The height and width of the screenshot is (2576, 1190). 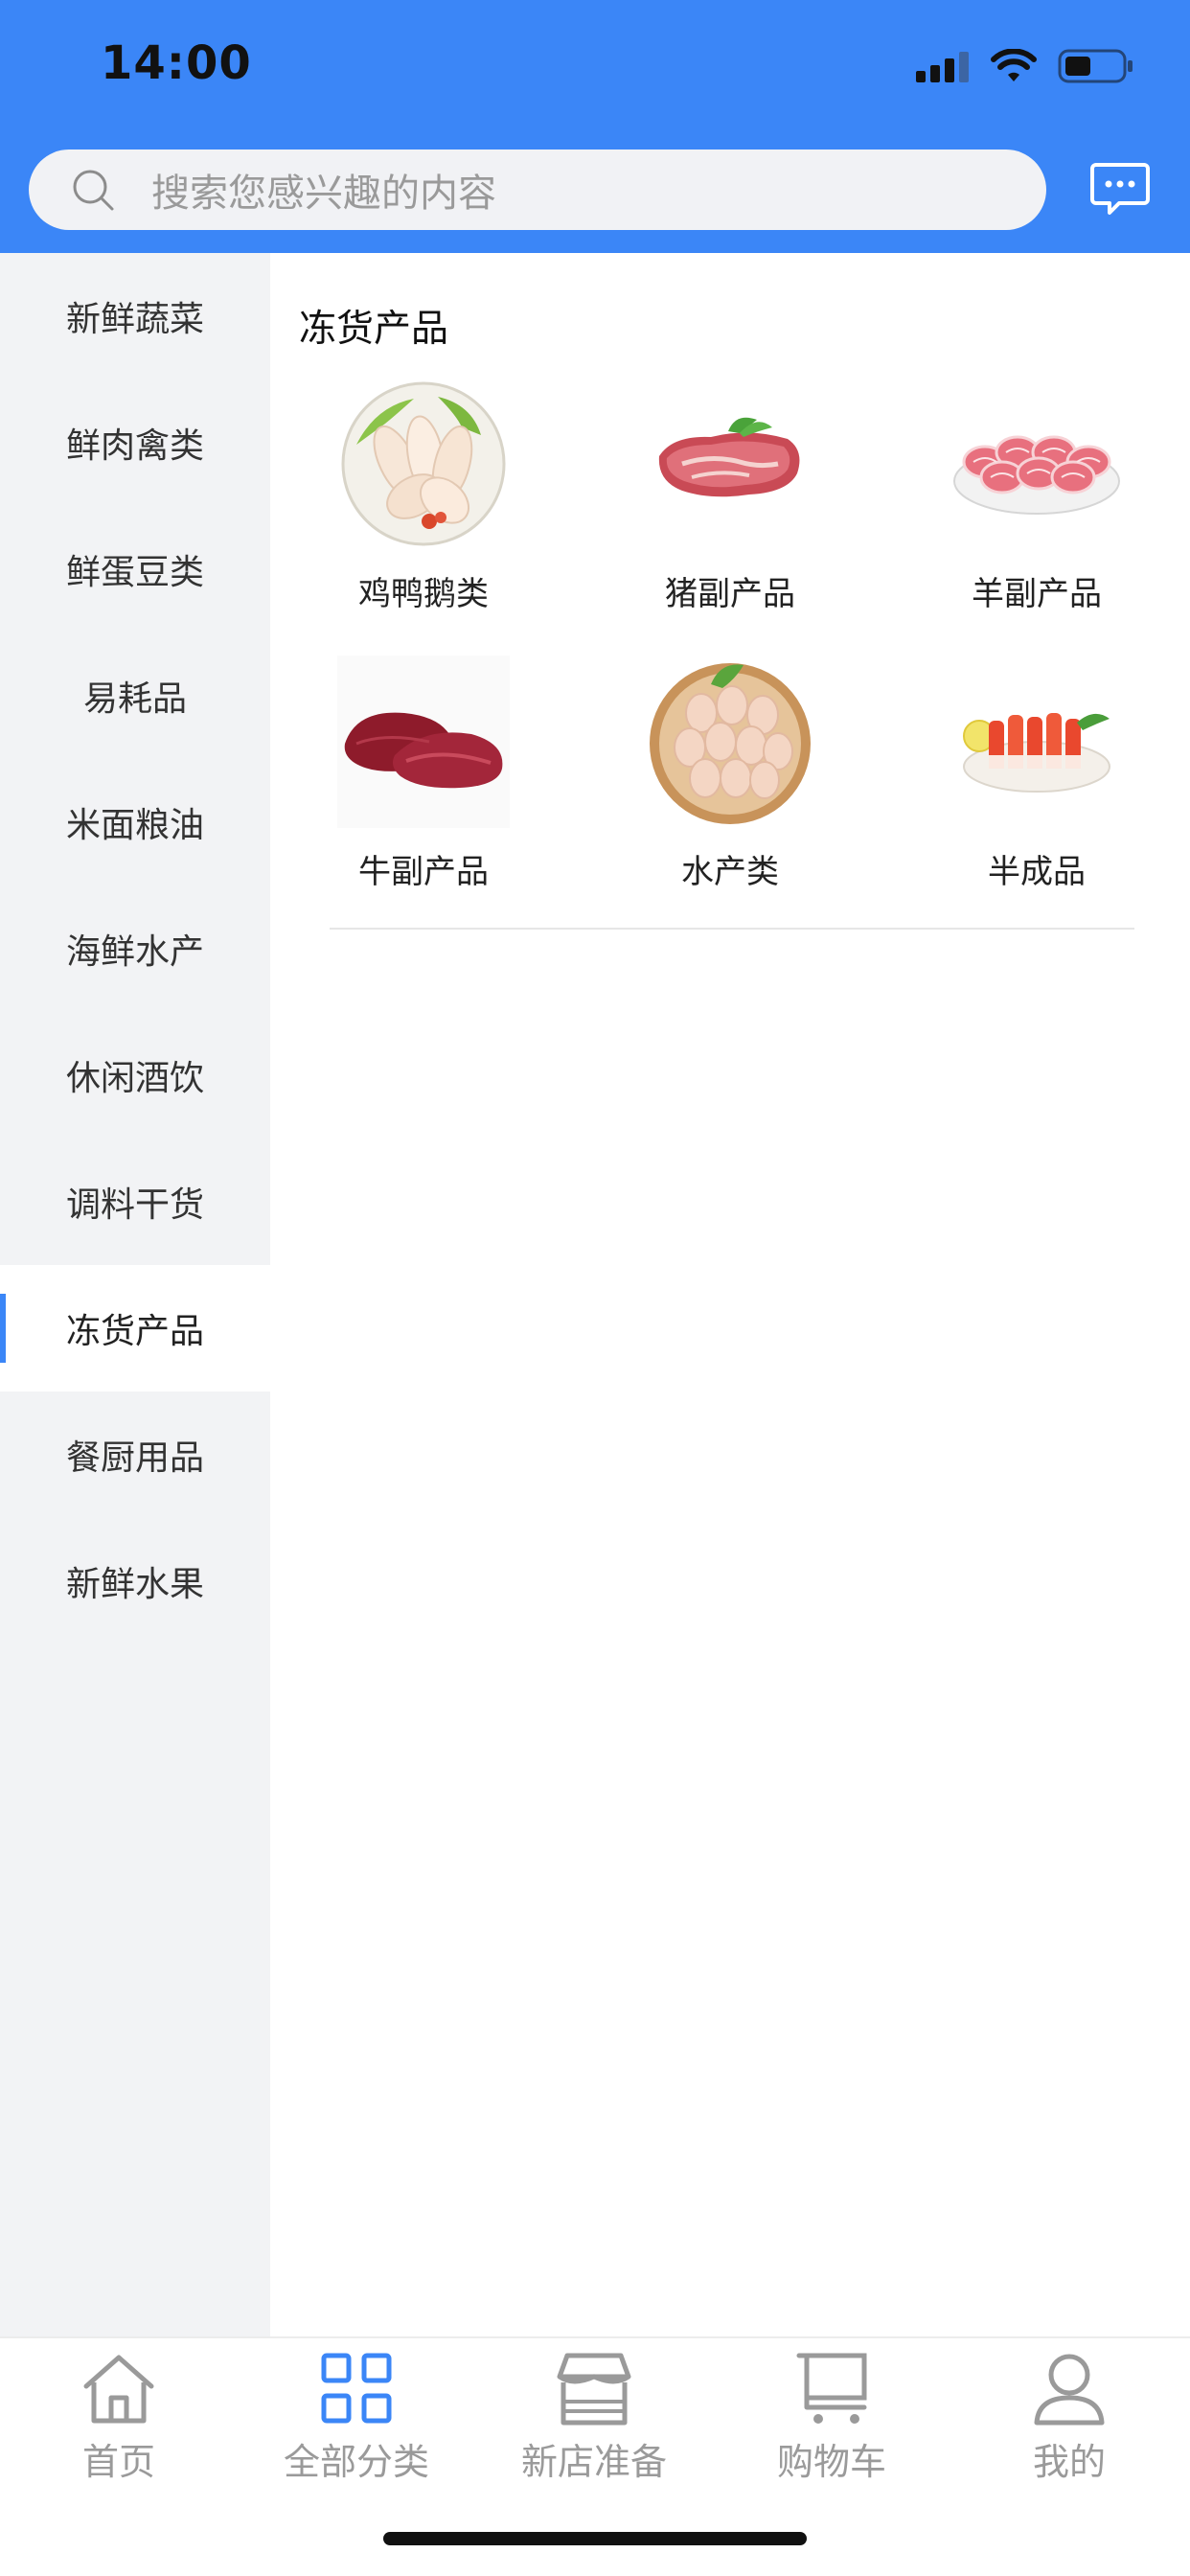 What do you see at coordinates (730, 594) in the screenshot?
I see `product-label: 猪副产品` at bounding box center [730, 594].